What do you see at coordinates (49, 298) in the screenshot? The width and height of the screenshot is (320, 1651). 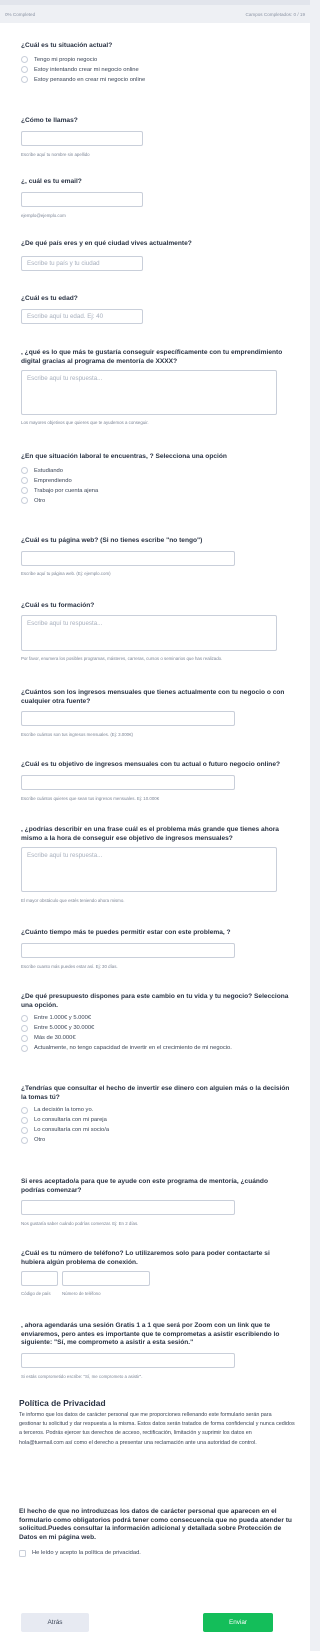 I see `question-title: ¿Cuál es tu edad?` at bounding box center [49, 298].